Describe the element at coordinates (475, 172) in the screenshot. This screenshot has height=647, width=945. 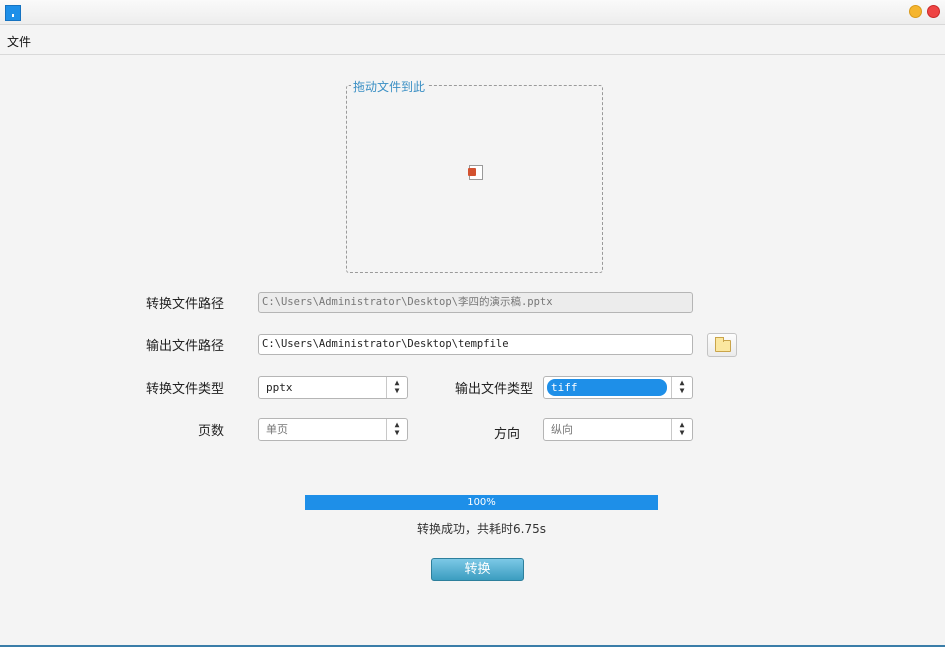
I see `pptx-file-icon` at that location.